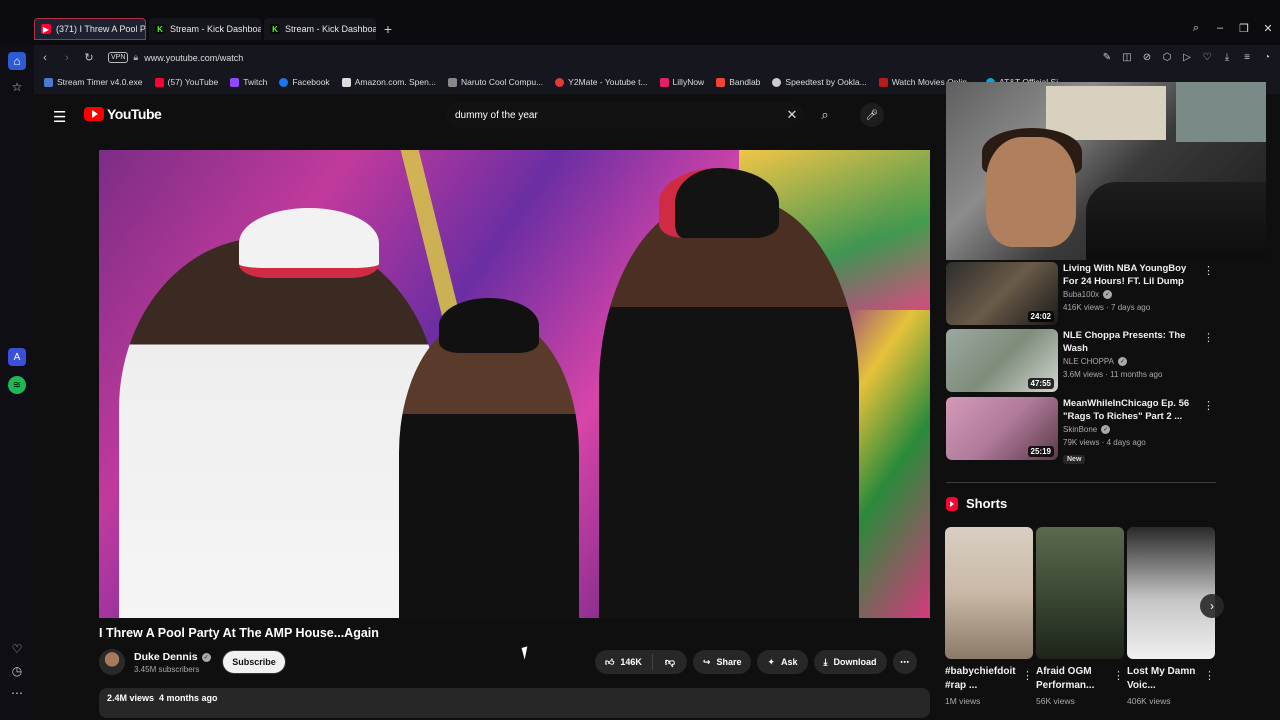 The width and height of the screenshot is (1280, 720). Describe the element at coordinates (1131, 342) in the screenshot. I see `recommendation-title: NLE Choppa Presents: The Wash` at that location.